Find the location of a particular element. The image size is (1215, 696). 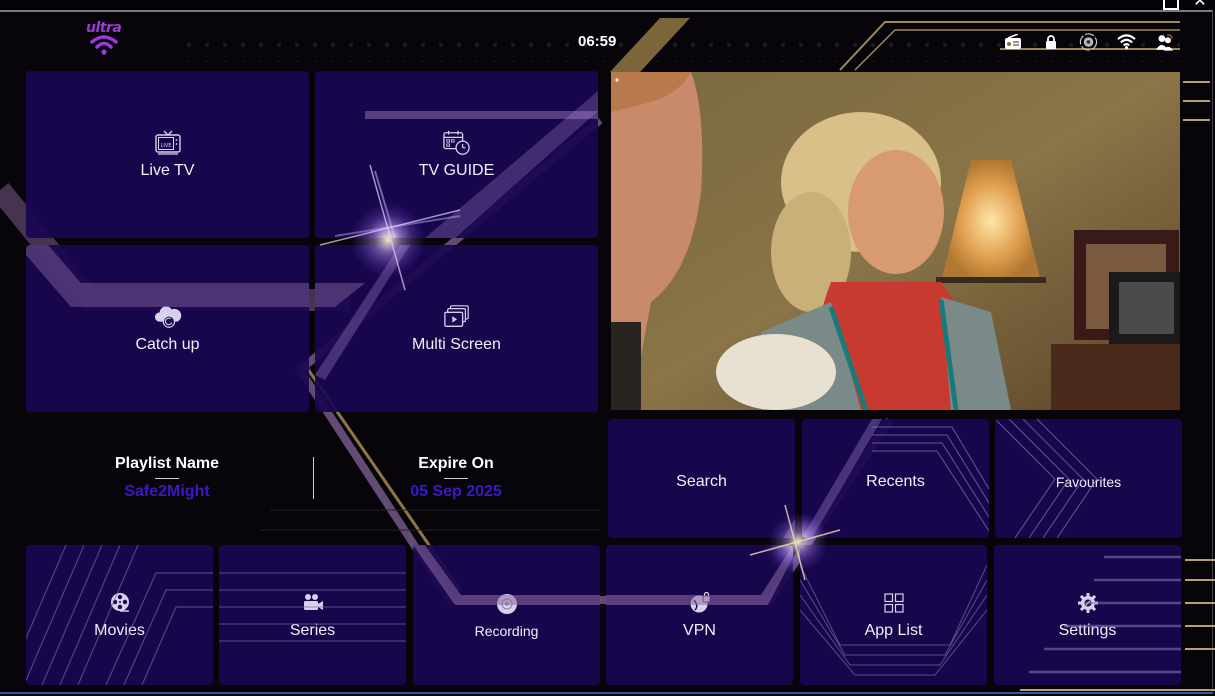

video-camera-icon is located at coordinates (313, 603).